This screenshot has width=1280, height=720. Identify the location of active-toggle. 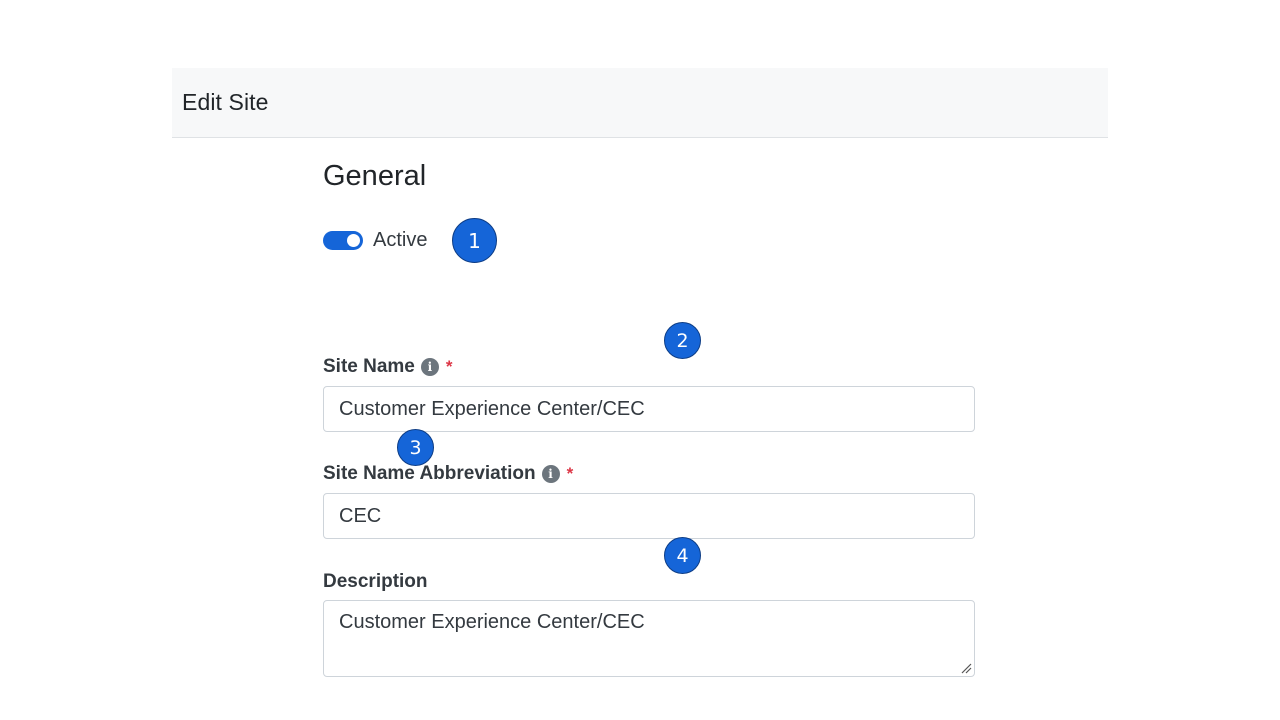
(343, 240).